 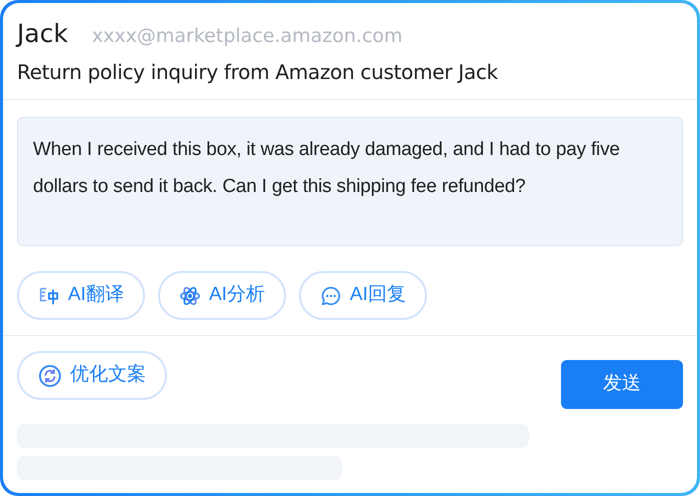 What do you see at coordinates (81, 295) in the screenshot?
I see `ai-action-button: AI翻译` at bounding box center [81, 295].